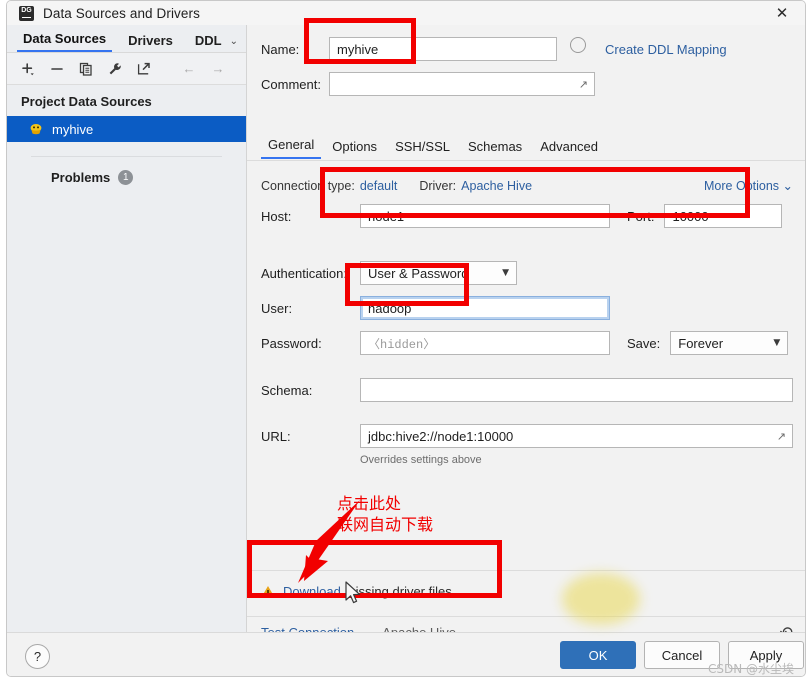 Image resolution: width=812 pixels, height=683 pixels. I want to click on create-ddl-mapping-link: Create DDL Mapping, so click(666, 49).